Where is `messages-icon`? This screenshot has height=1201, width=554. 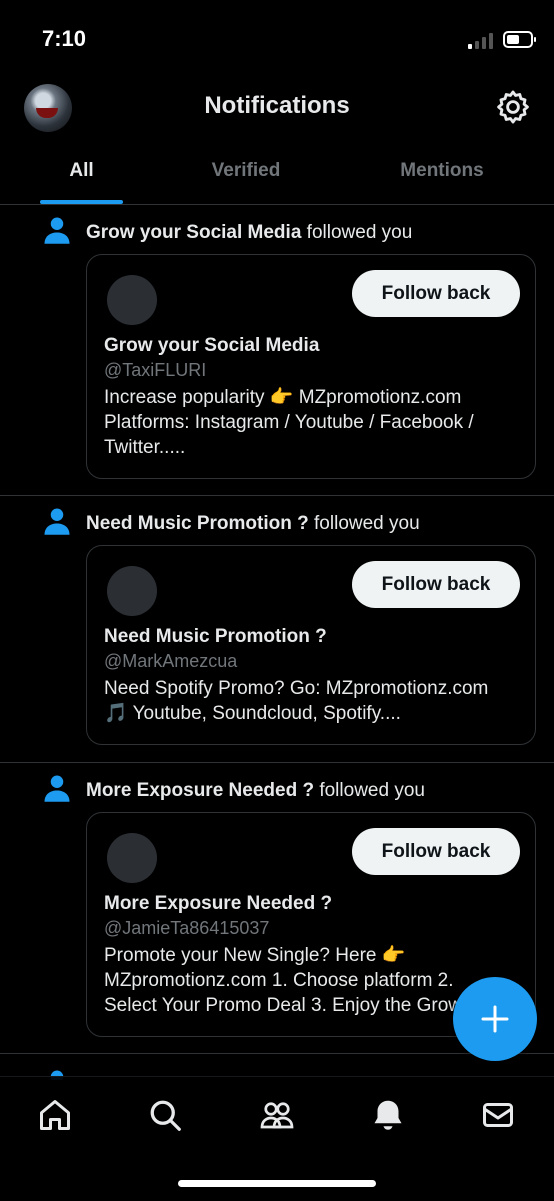 messages-icon is located at coordinates (498, 1115).